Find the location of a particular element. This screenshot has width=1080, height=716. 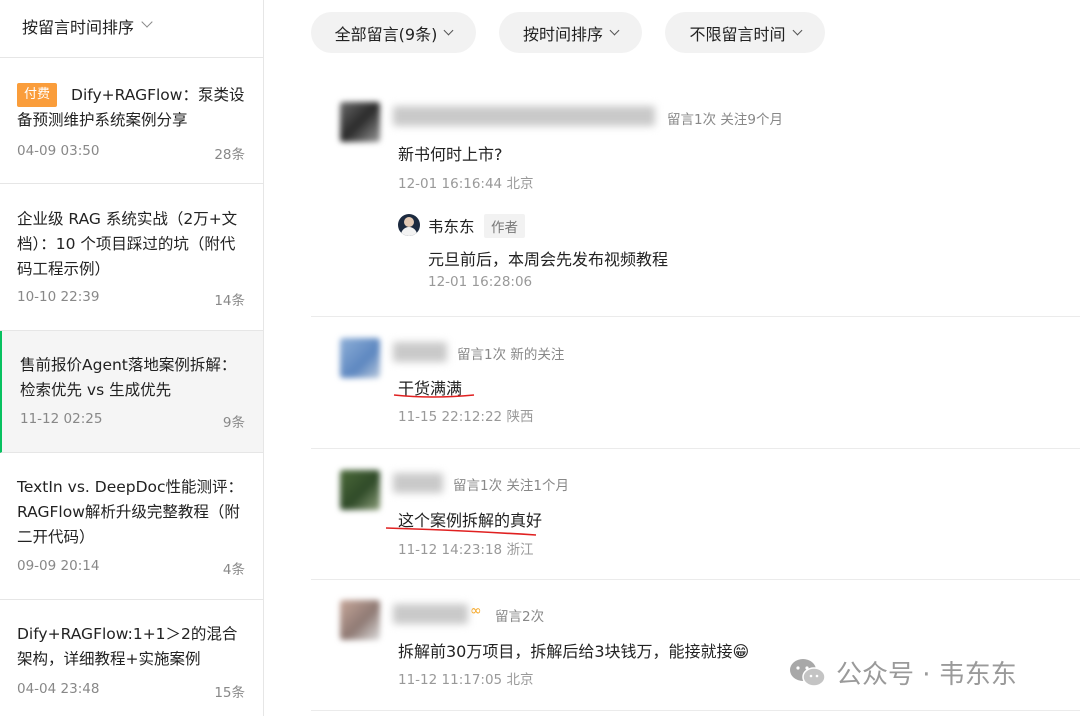

comment-time: 11-12 14:23:18 浙江 is located at coordinates (466, 550).